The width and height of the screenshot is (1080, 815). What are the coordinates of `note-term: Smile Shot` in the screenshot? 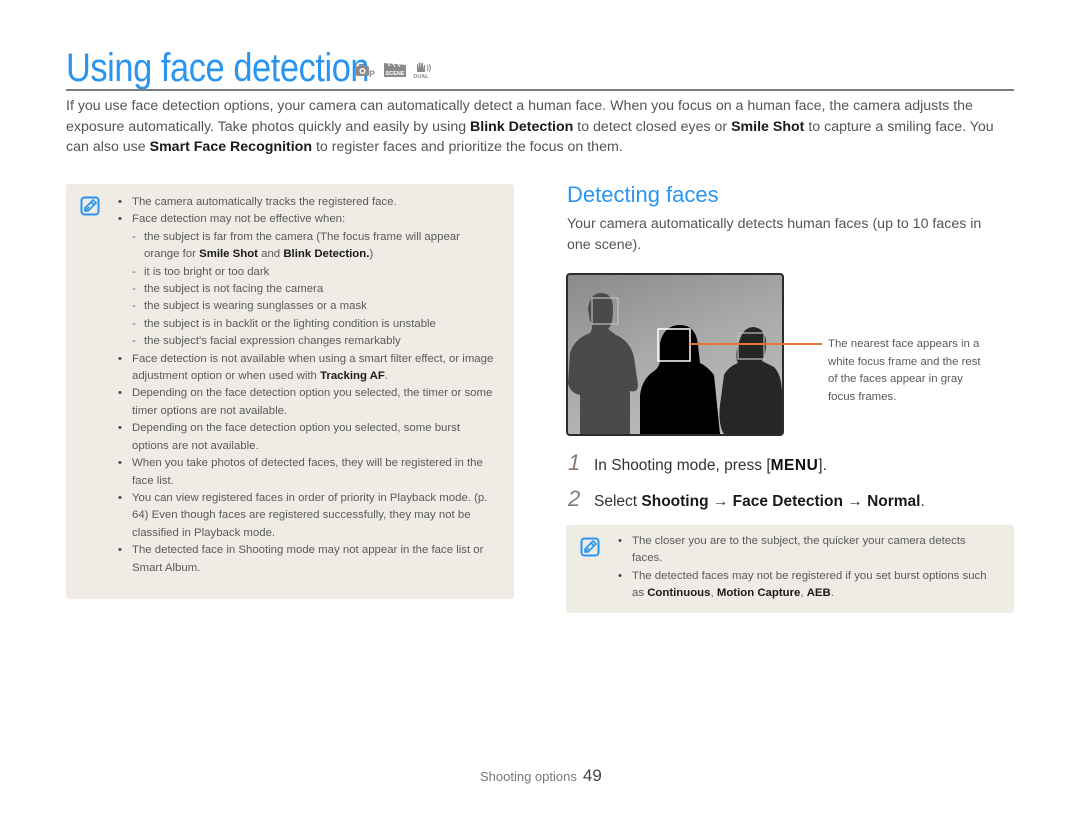 It's located at (228, 254).